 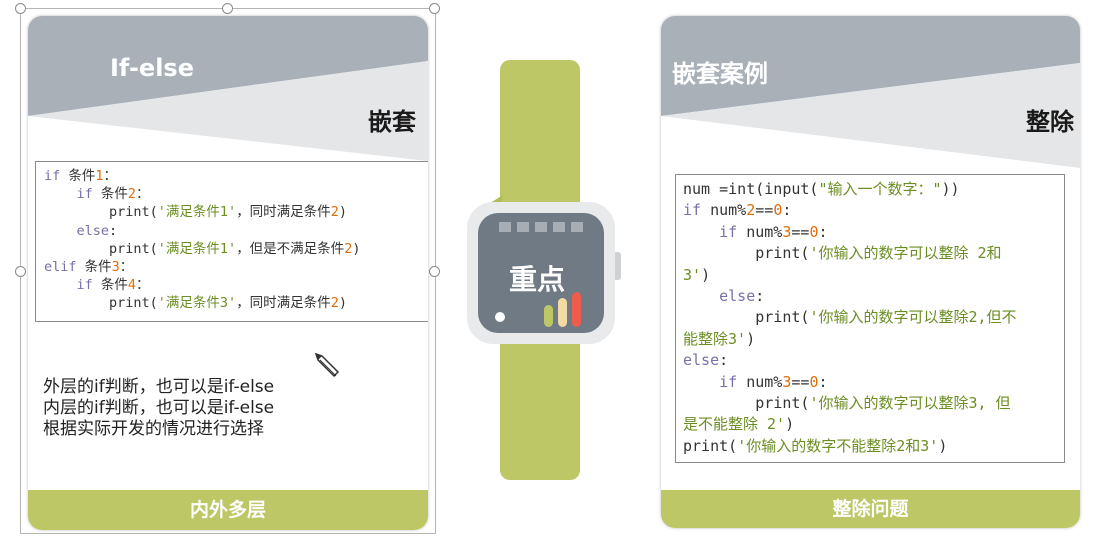 I want to click on code-token: 3', so click(x=692, y=274).